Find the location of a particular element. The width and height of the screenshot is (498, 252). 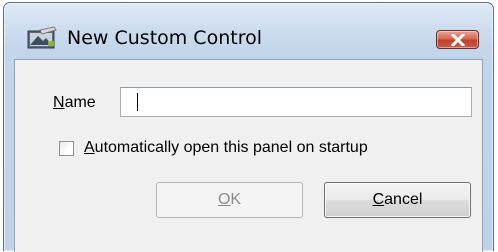

checkbox-label-text: utomatically open this panel on startup is located at coordinates (231, 147).